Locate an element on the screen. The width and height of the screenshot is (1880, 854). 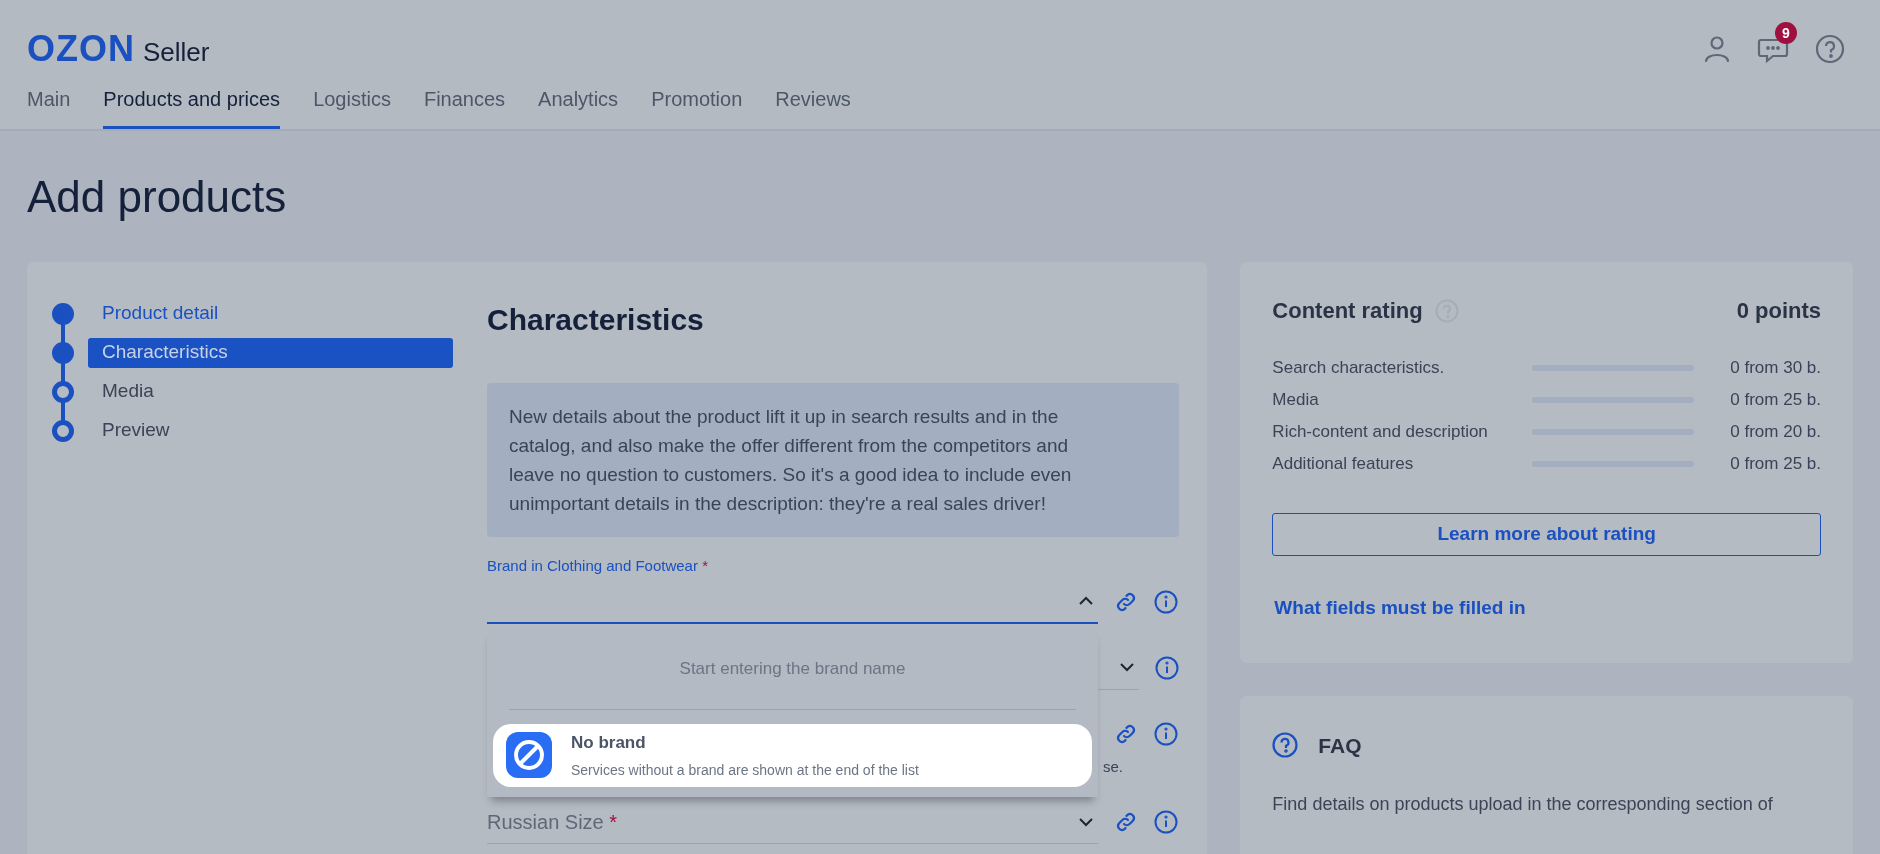
rating-label: Additional features is located at coordinates (1343, 464).